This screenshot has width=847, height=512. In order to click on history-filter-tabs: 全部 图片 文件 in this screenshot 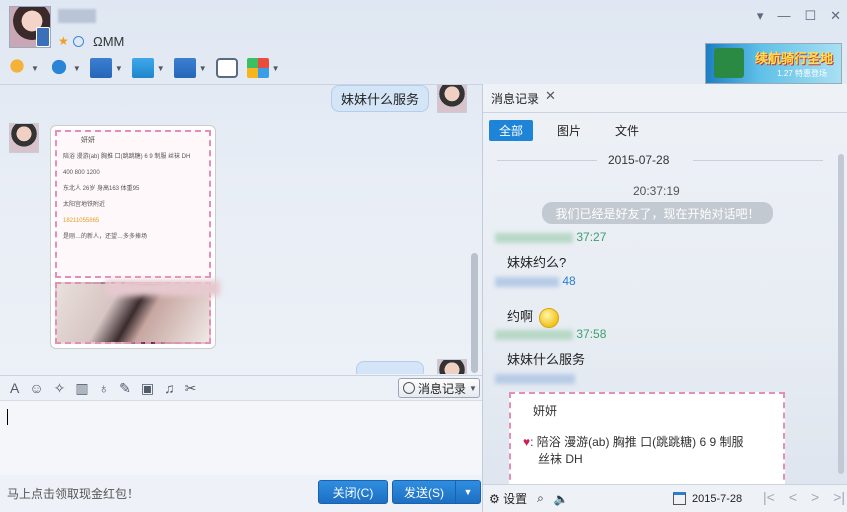, I will do `click(569, 130)`.